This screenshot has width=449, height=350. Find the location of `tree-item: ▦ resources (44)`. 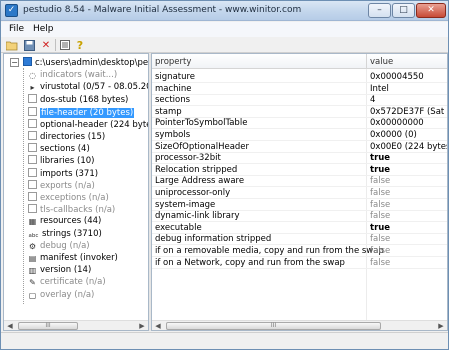

tree-item: ▦ resources (44) is located at coordinates (65, 221).